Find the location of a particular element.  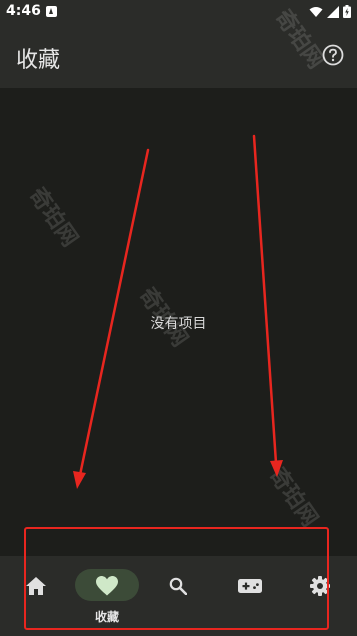

gamepad-icon is located at coordinates (250, 586).